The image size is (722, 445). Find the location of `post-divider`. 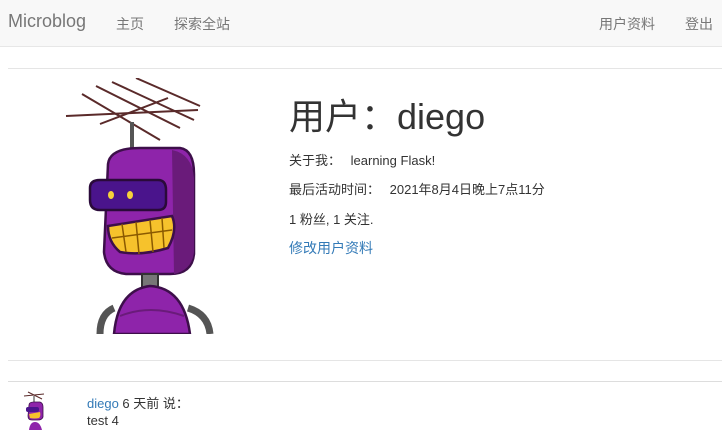

post-divider is located at coordinates (365, 381).